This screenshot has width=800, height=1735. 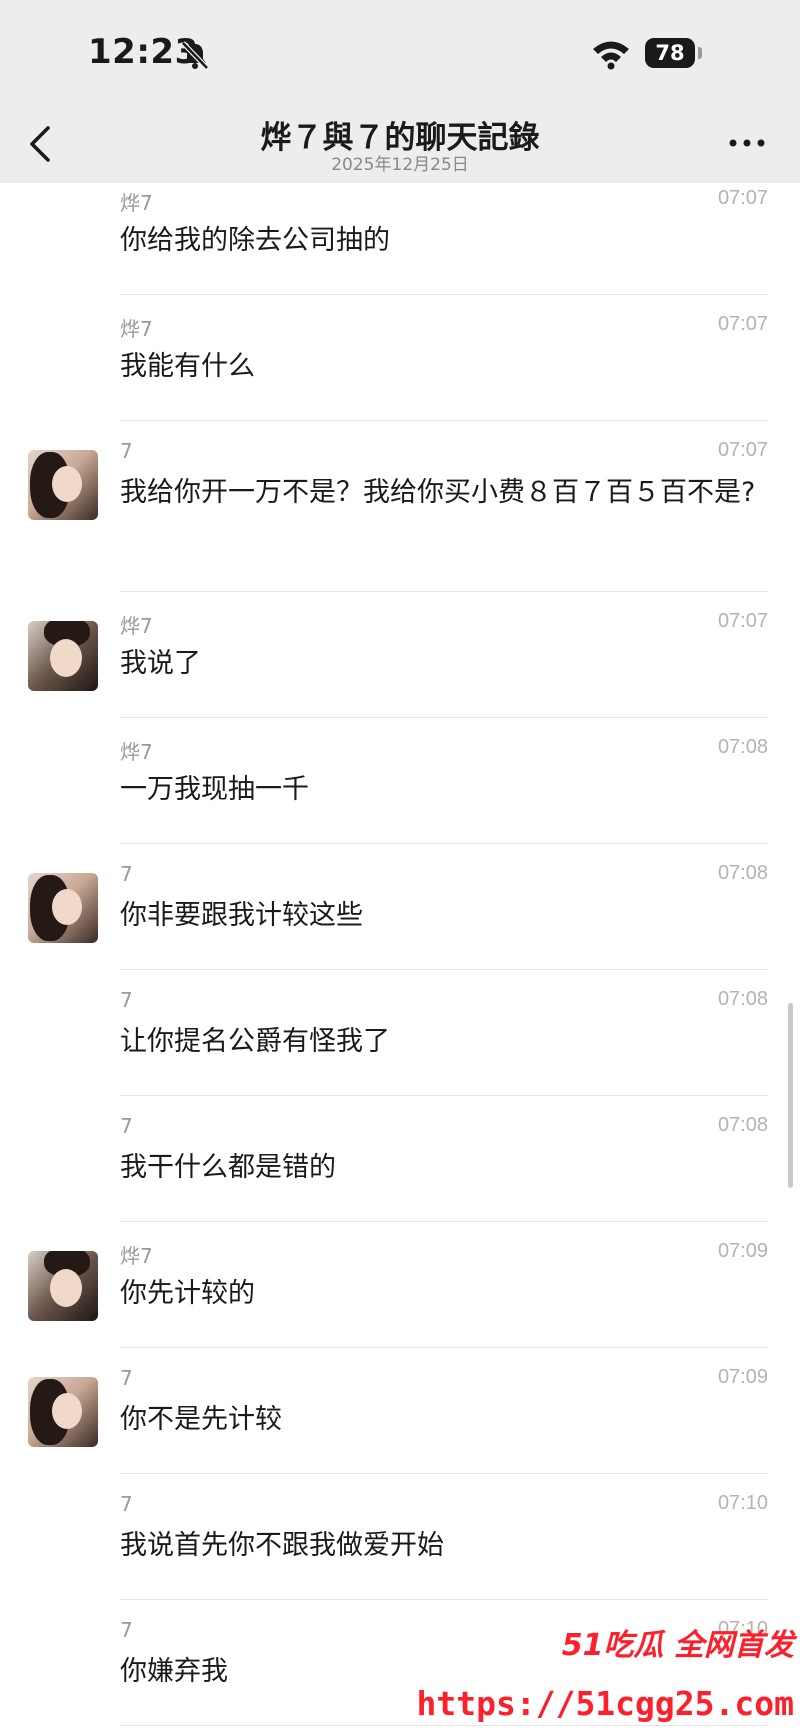 What do you see at coordinates (747, 143) in the screenshot?
I see `more-options-icon` at bounding box center [747, 143].